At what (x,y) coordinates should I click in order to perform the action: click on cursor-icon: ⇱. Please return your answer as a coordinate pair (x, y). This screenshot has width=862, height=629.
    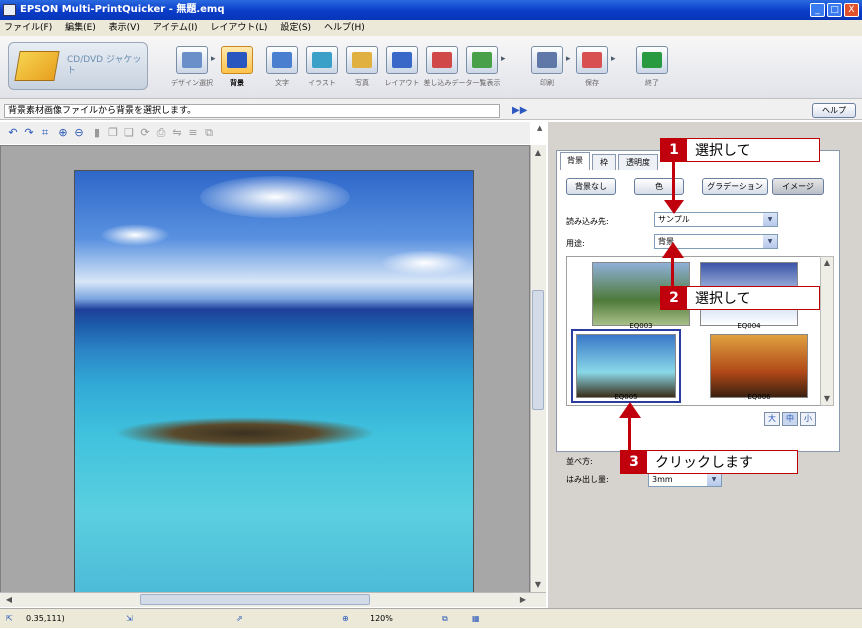
    Looking at the image, I should click on (9, 618).